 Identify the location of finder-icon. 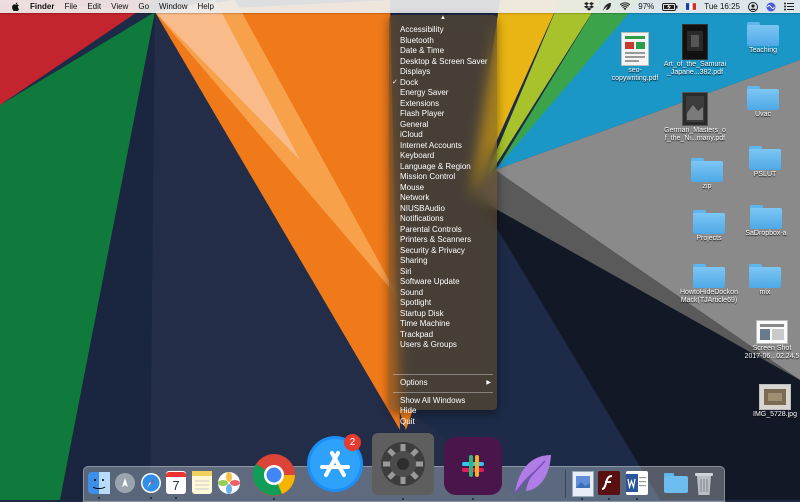
(99, 483).